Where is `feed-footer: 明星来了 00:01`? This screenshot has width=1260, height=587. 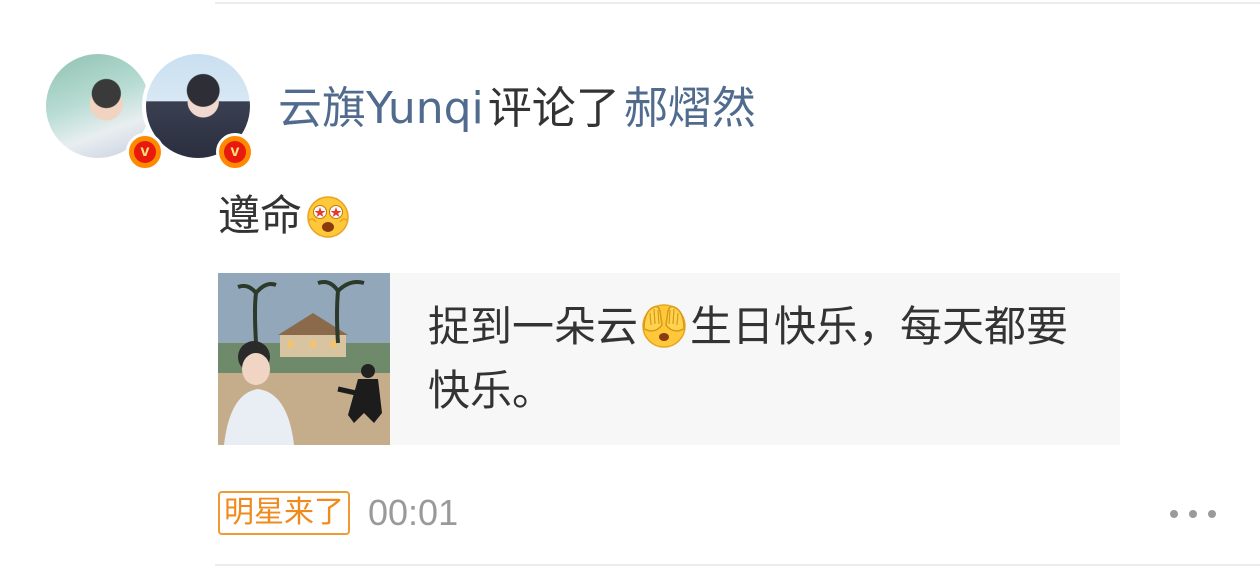 feed-footer: 明星来了 00:01 is located at coordinates (338, 513).